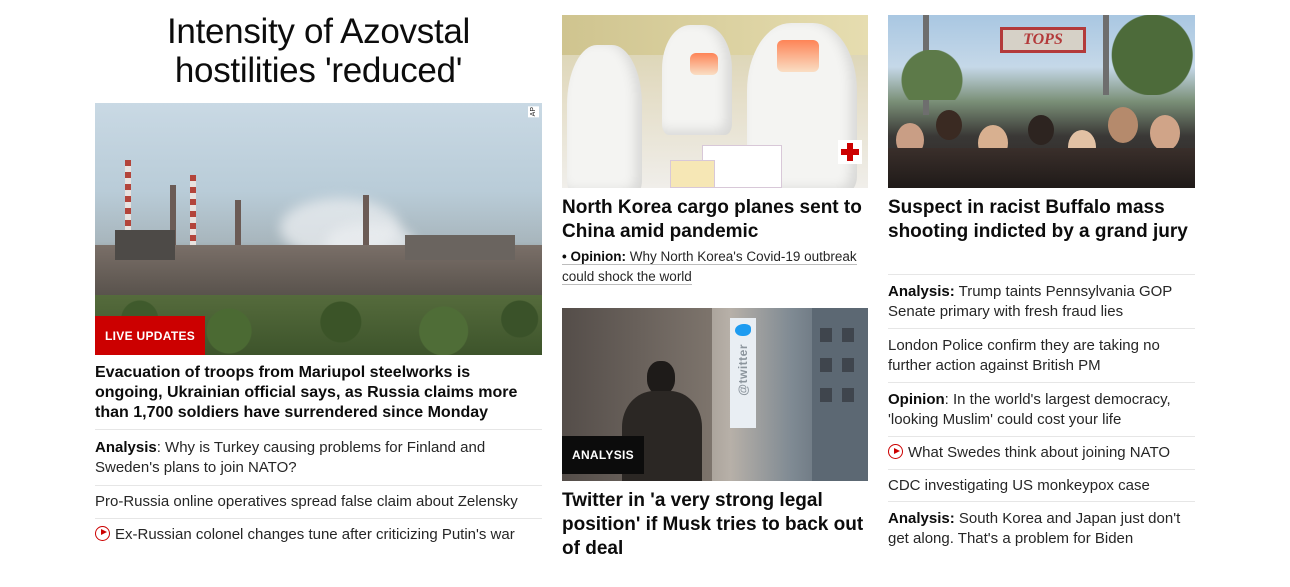 This screenshot has width=1290, height=587. I want to click on north-korea-image, so click(715, 101).